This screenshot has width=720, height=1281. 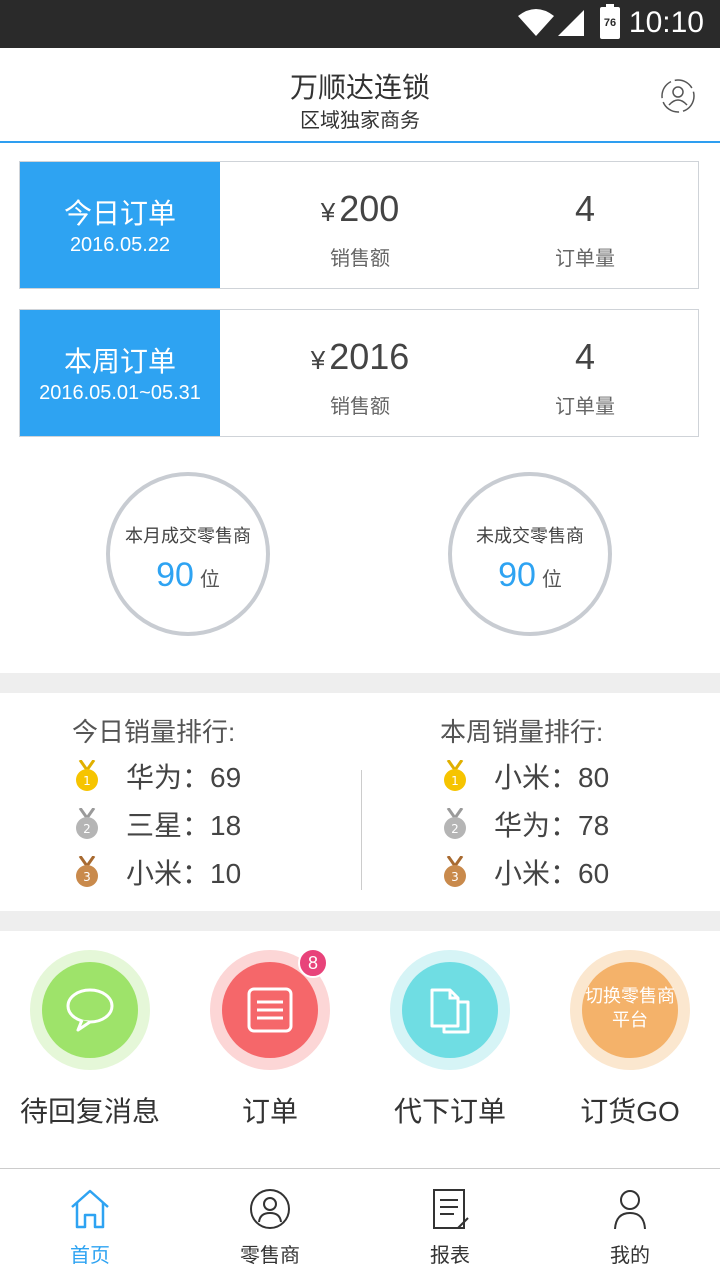 I want to click on week-orders-label-box: 本周订单 2016.05.01~05.31, so click(x=120, y=373).